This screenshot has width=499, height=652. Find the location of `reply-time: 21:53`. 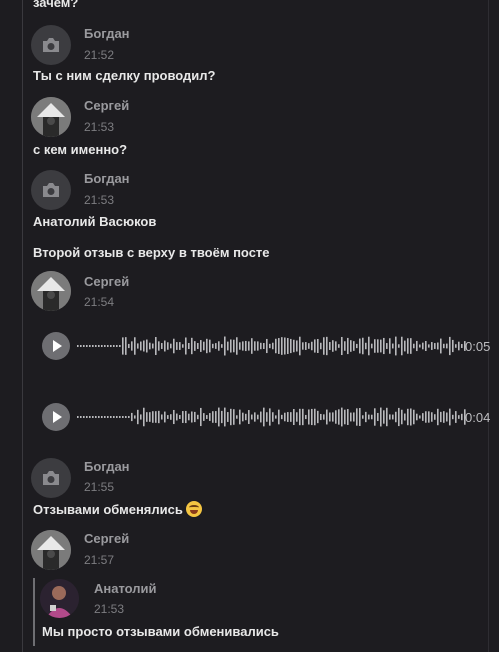

reply-time: 21:53 is located at coordinates (109, 609).